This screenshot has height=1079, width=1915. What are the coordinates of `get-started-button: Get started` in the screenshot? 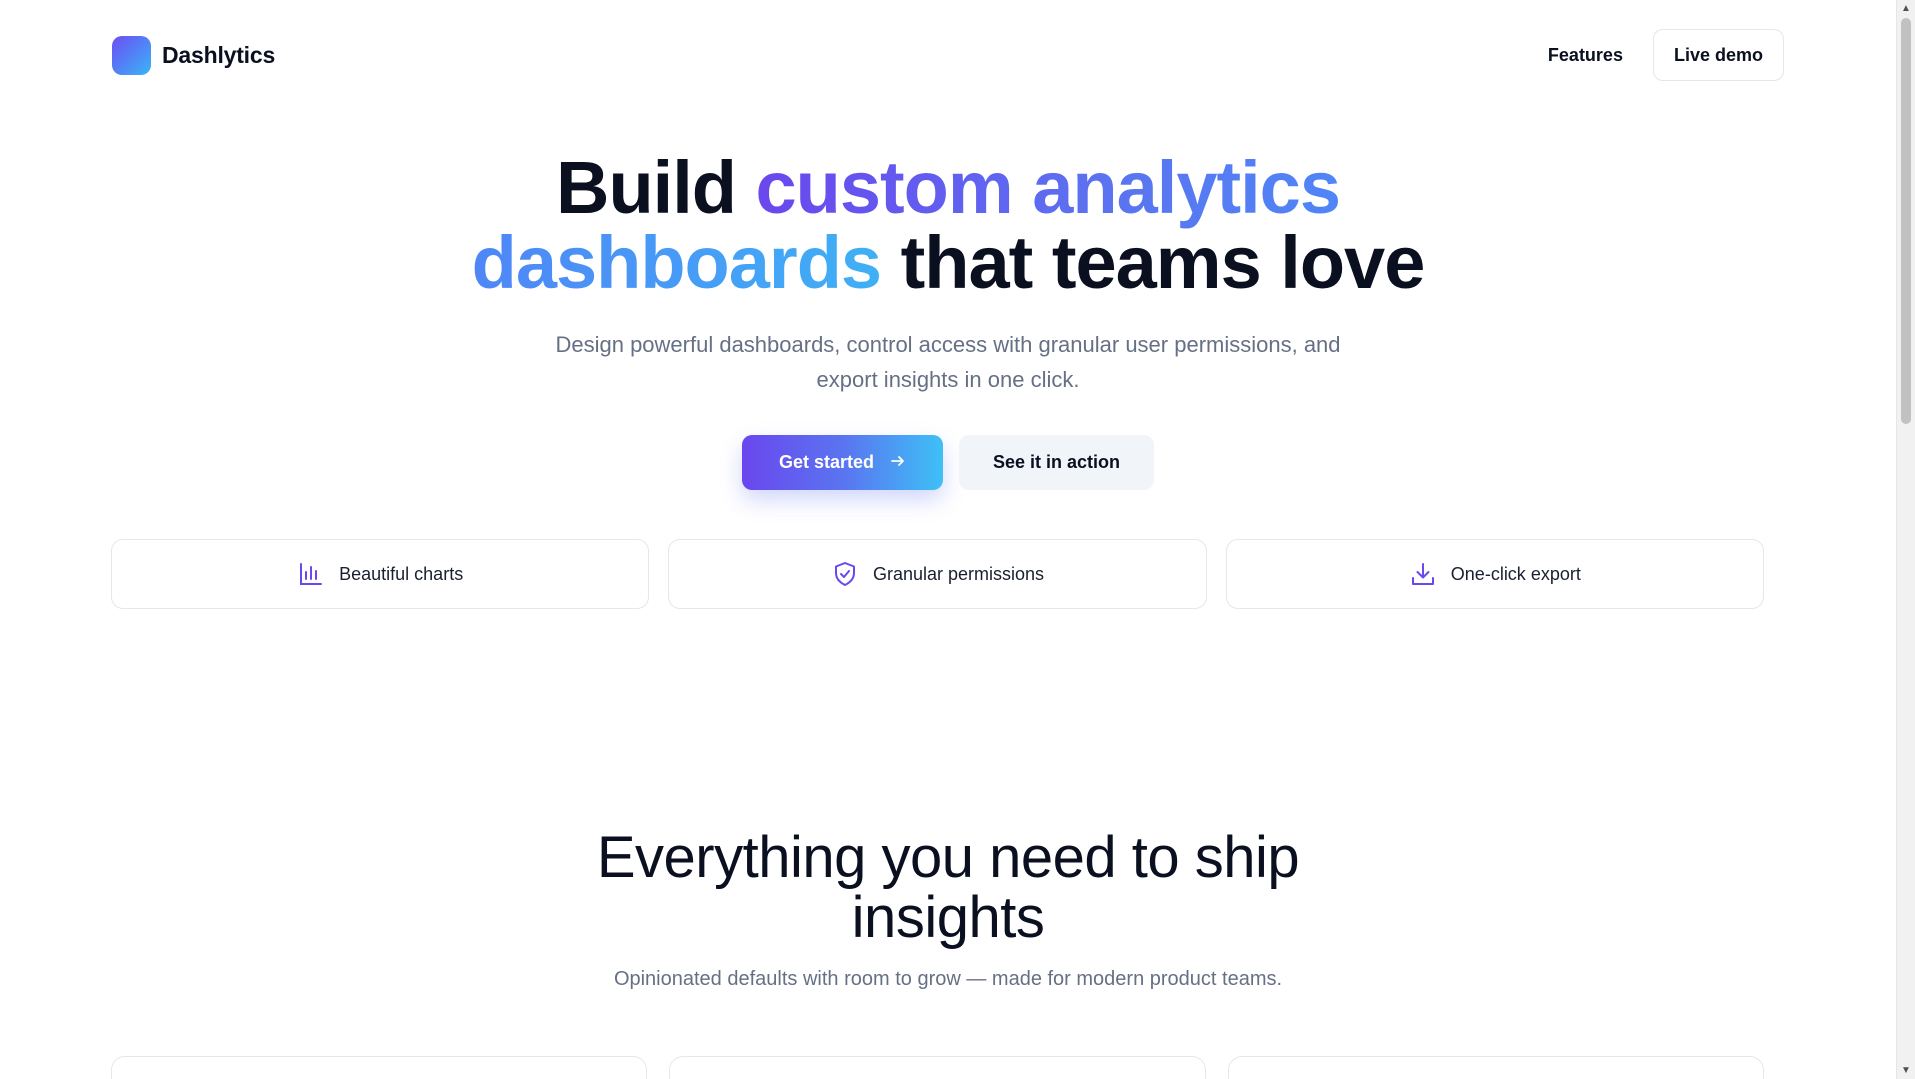 It's located at (842, 462).